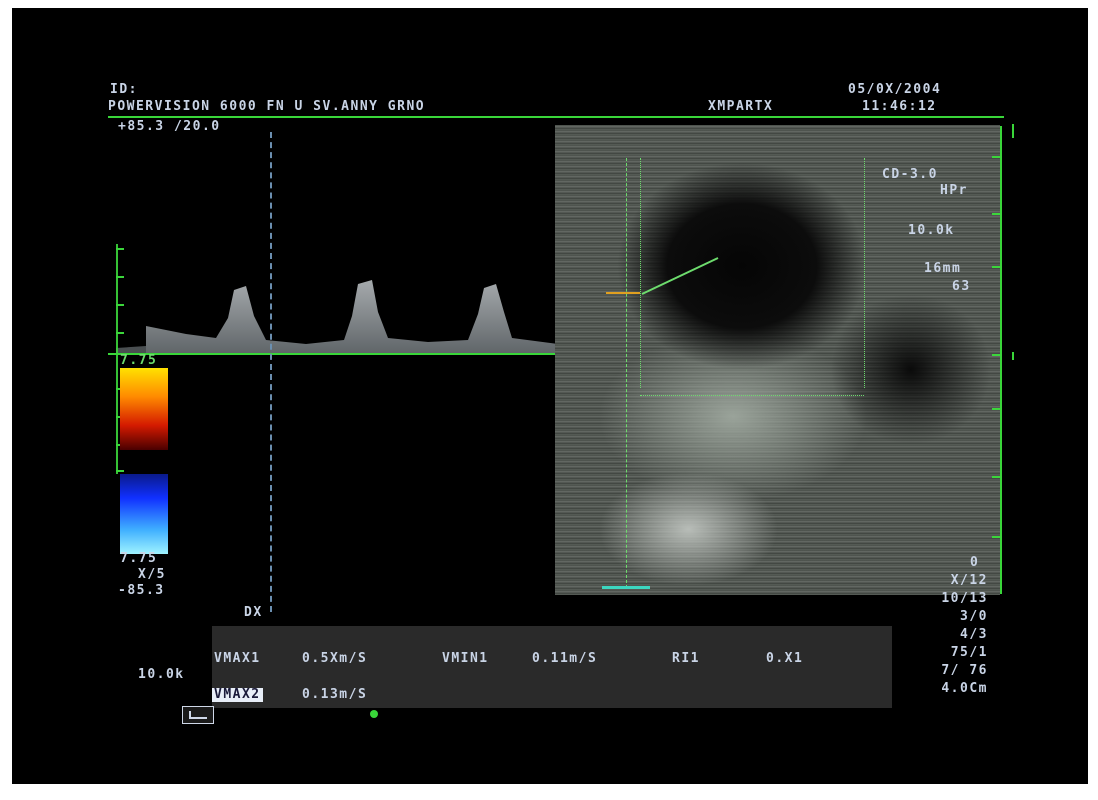 The height and width of the screenshot is (800, 1098). I want to click on system-info: POWERVISION 6000 FN U SV.ANNY GRNO, so click(267, 106).